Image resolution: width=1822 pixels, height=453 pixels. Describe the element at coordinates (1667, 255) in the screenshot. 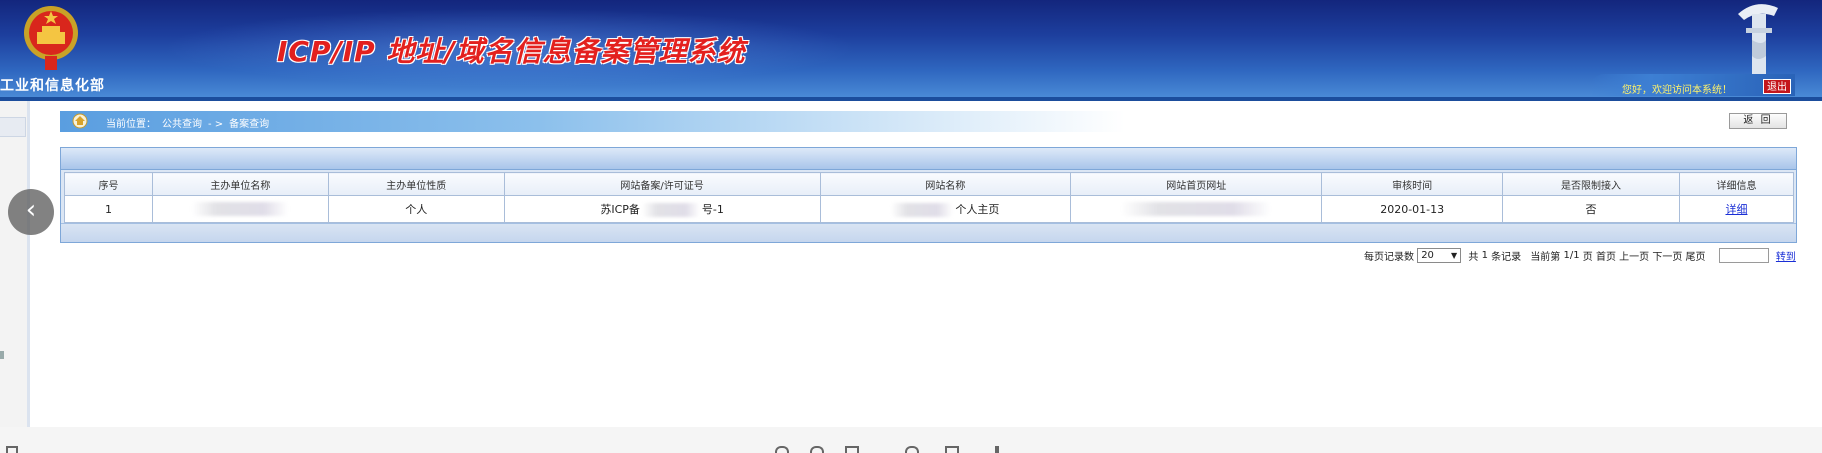

I see `next-page-link: 下一页` at that location.